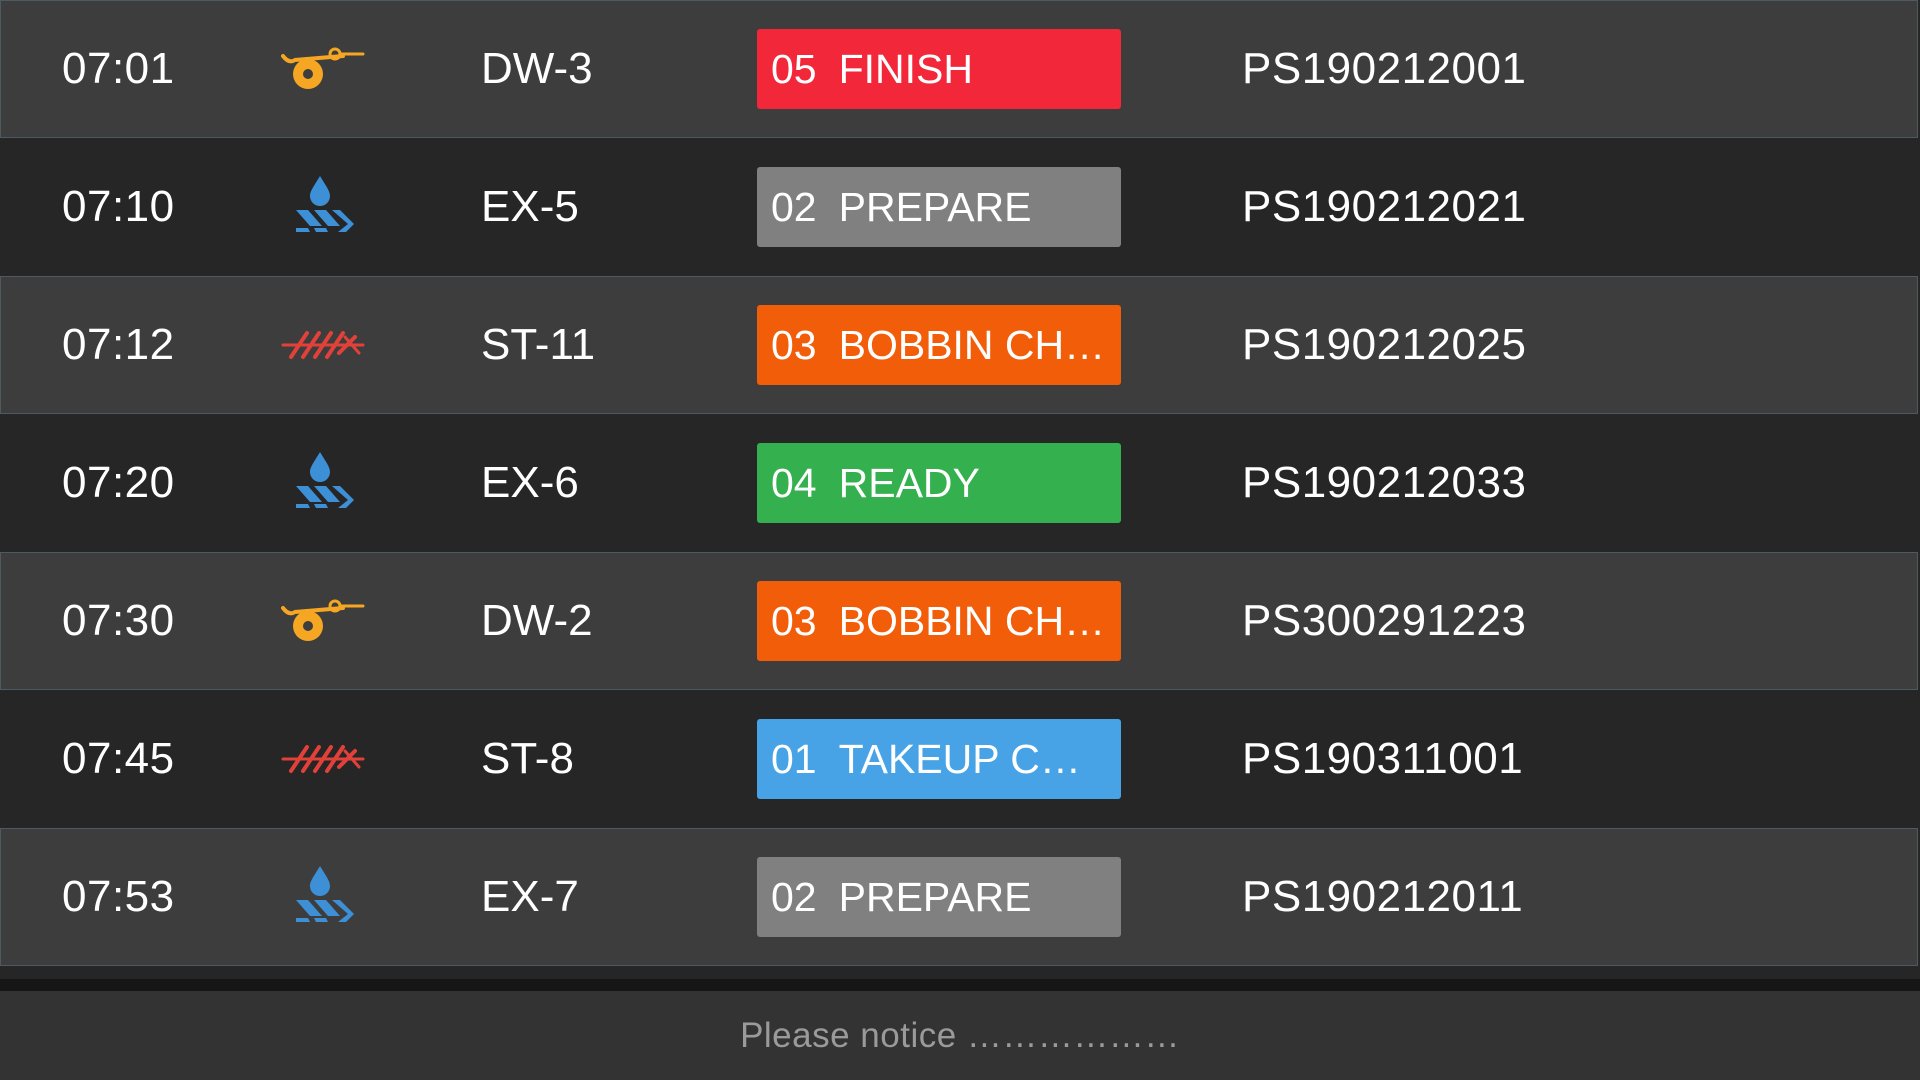 This screenshot has width=1920, height=1080. What do you see at coordinates (118, 896) in the screenshot?
I see `row-time: 07:53` at bounding box center [118, 896].